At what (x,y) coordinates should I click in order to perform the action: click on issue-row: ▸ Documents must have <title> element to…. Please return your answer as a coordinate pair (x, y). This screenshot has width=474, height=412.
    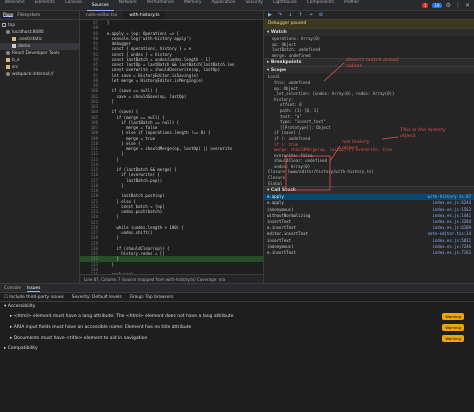
    Looking at the image, I should click on (237, 338).